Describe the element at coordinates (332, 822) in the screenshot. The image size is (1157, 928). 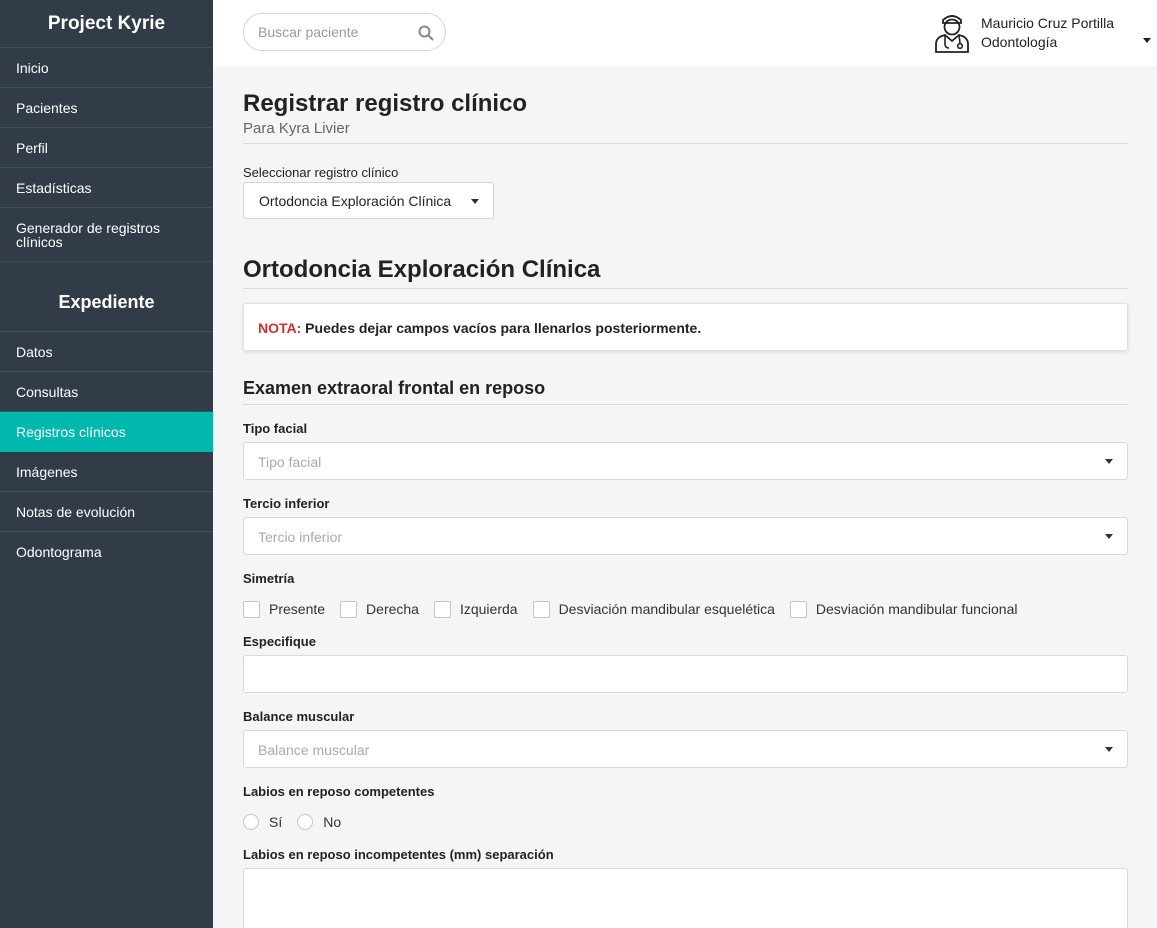
I see `radio-label: No` at that location.